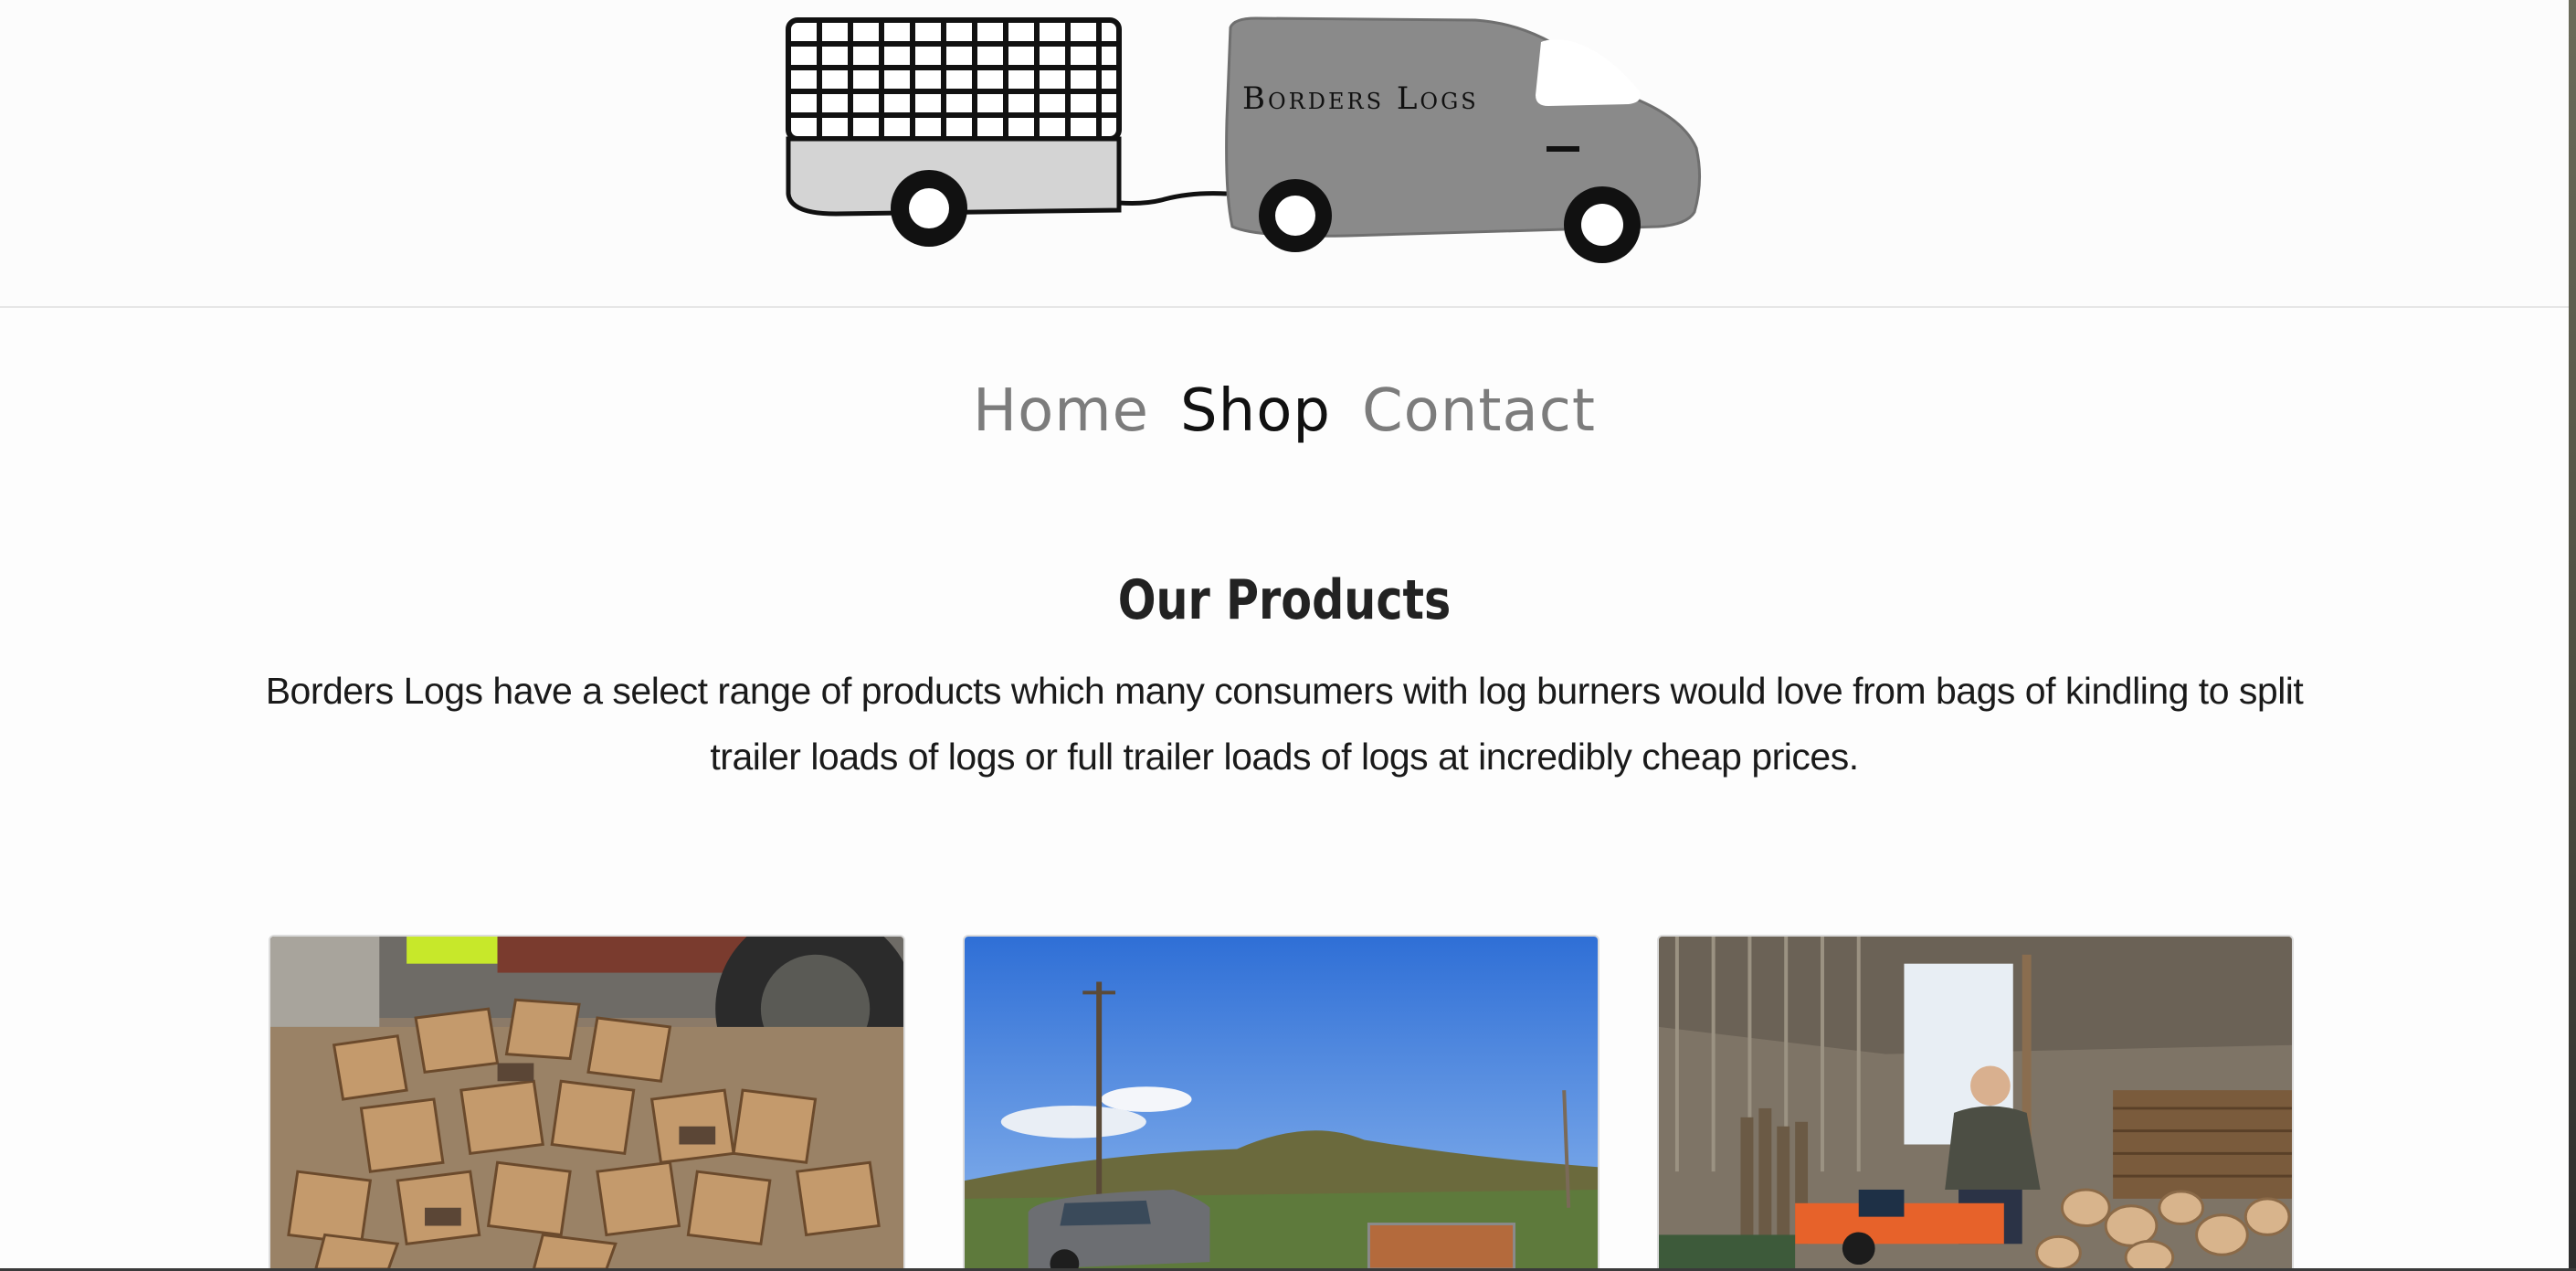  I want to click on product-card-trailer-load, so click(1281, 1101).